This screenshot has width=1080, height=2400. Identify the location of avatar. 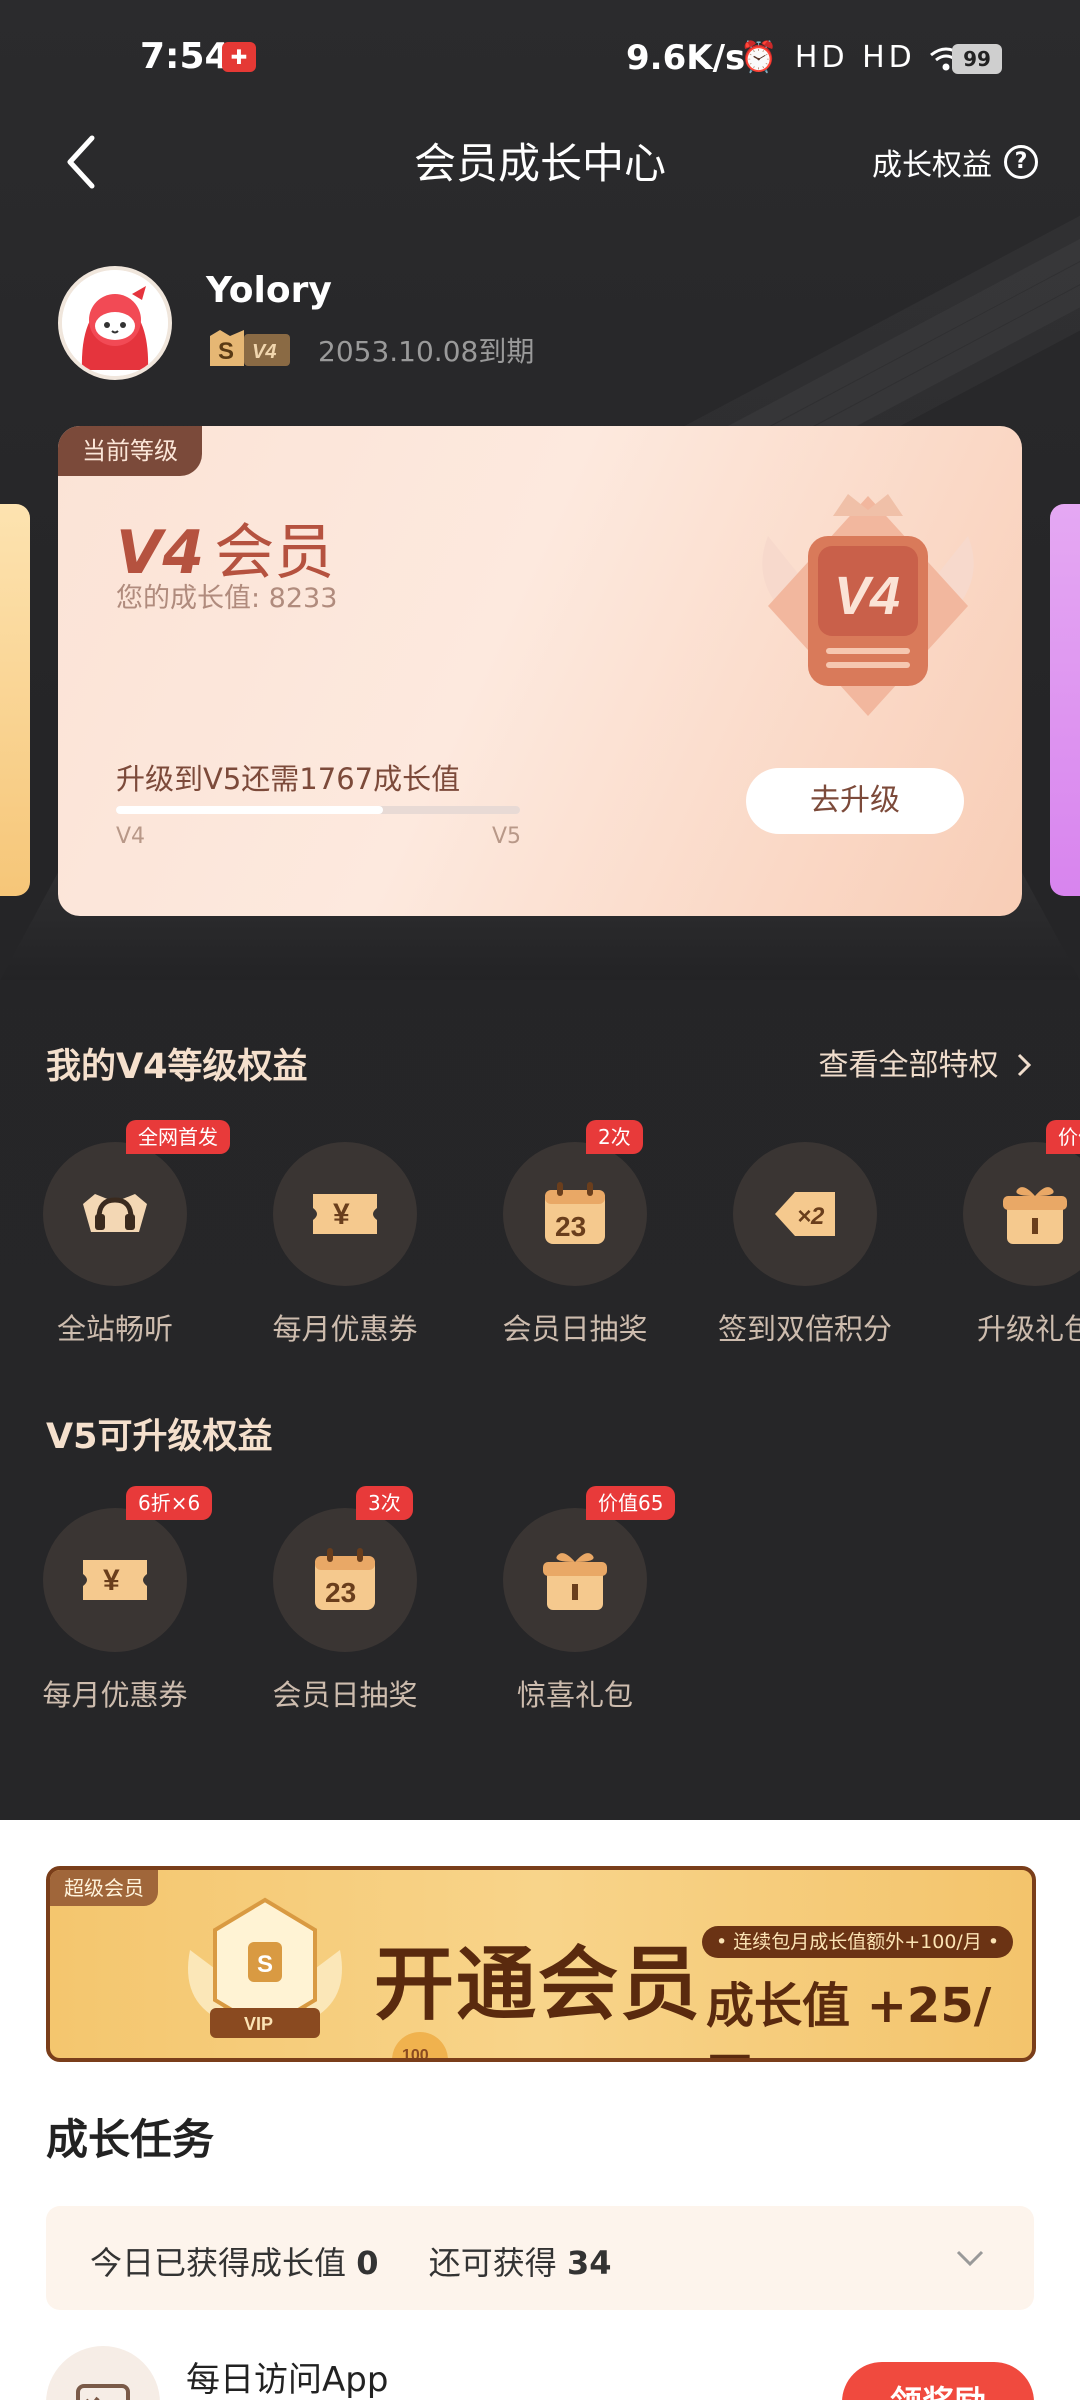
(115, 323).